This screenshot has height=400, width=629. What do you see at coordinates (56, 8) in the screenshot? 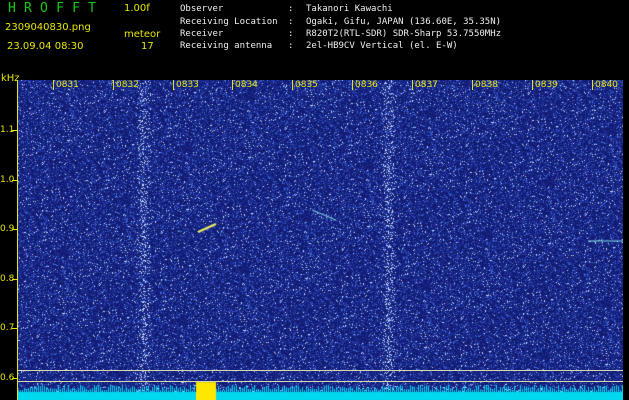
I see `app-logo: HROFFT` at bounding box center [56, 8].